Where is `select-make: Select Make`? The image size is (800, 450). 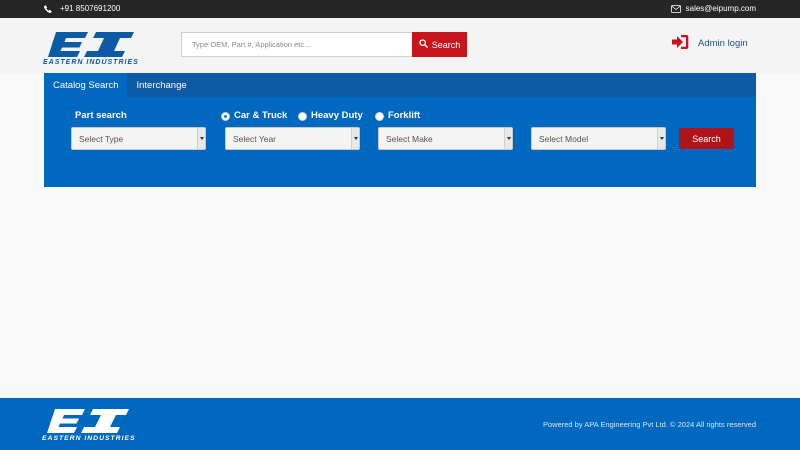 select-make: Select Make is located at coordinates (445, 138).